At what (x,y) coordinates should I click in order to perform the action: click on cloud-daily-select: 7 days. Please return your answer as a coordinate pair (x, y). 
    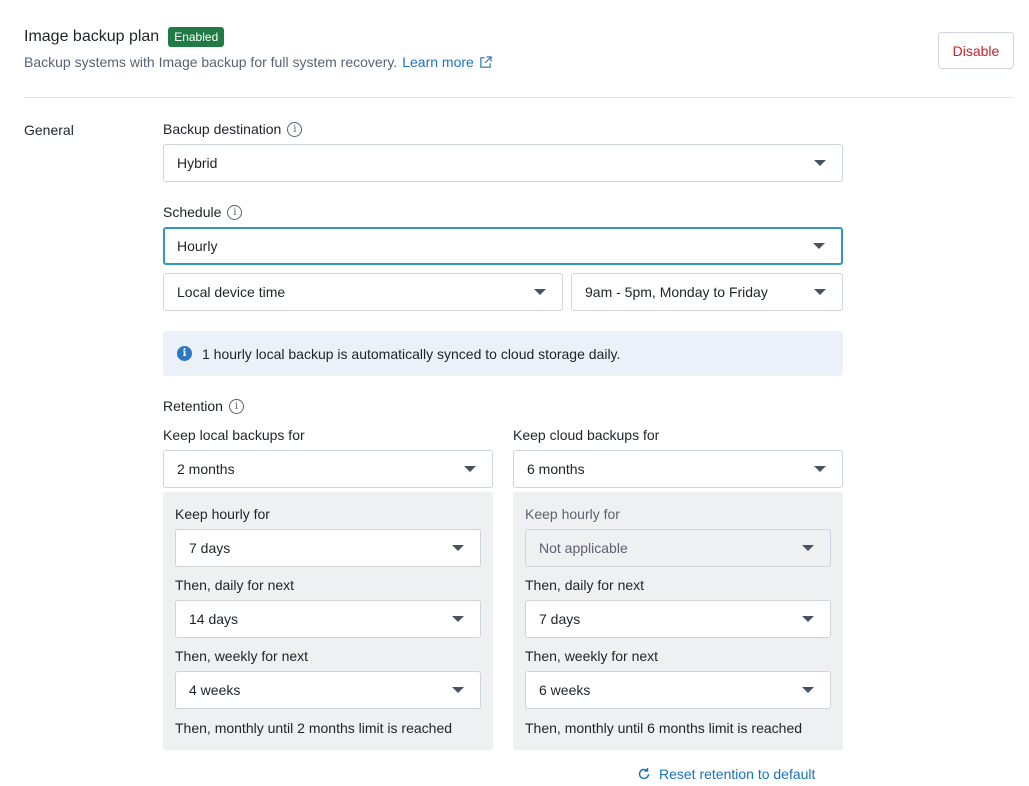
    Looking at the image, I should click on (678, 619).